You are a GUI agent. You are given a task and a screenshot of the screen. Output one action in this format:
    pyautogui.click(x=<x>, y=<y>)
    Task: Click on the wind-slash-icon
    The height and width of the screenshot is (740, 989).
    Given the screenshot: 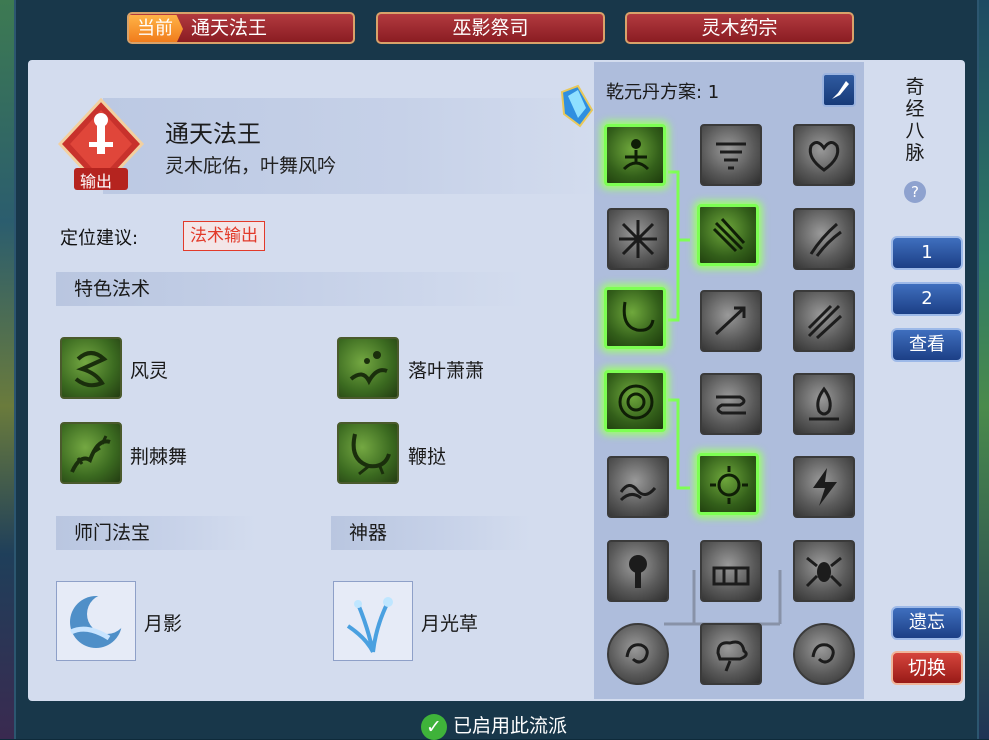 What is the action you would take?
    pyautogui.click(x=824, y=321)
    